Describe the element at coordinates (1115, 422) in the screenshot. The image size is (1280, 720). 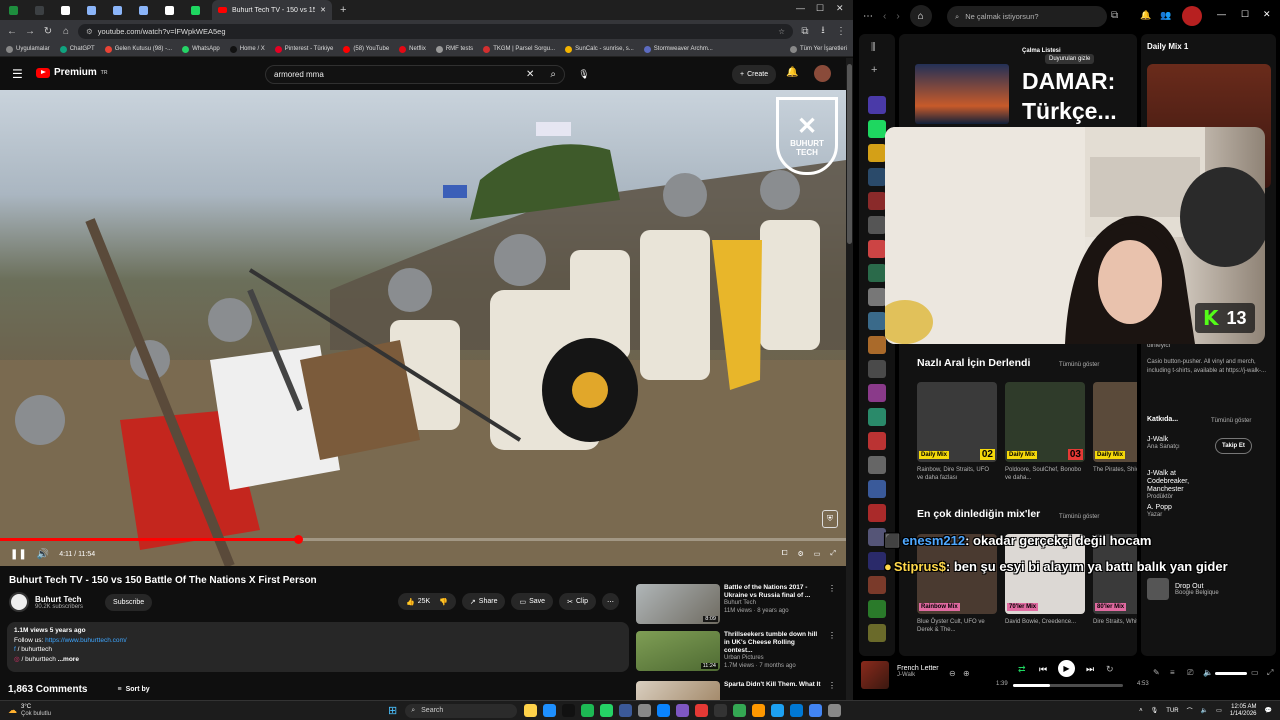
I see `mix-cover: Daily Mix` at that location.